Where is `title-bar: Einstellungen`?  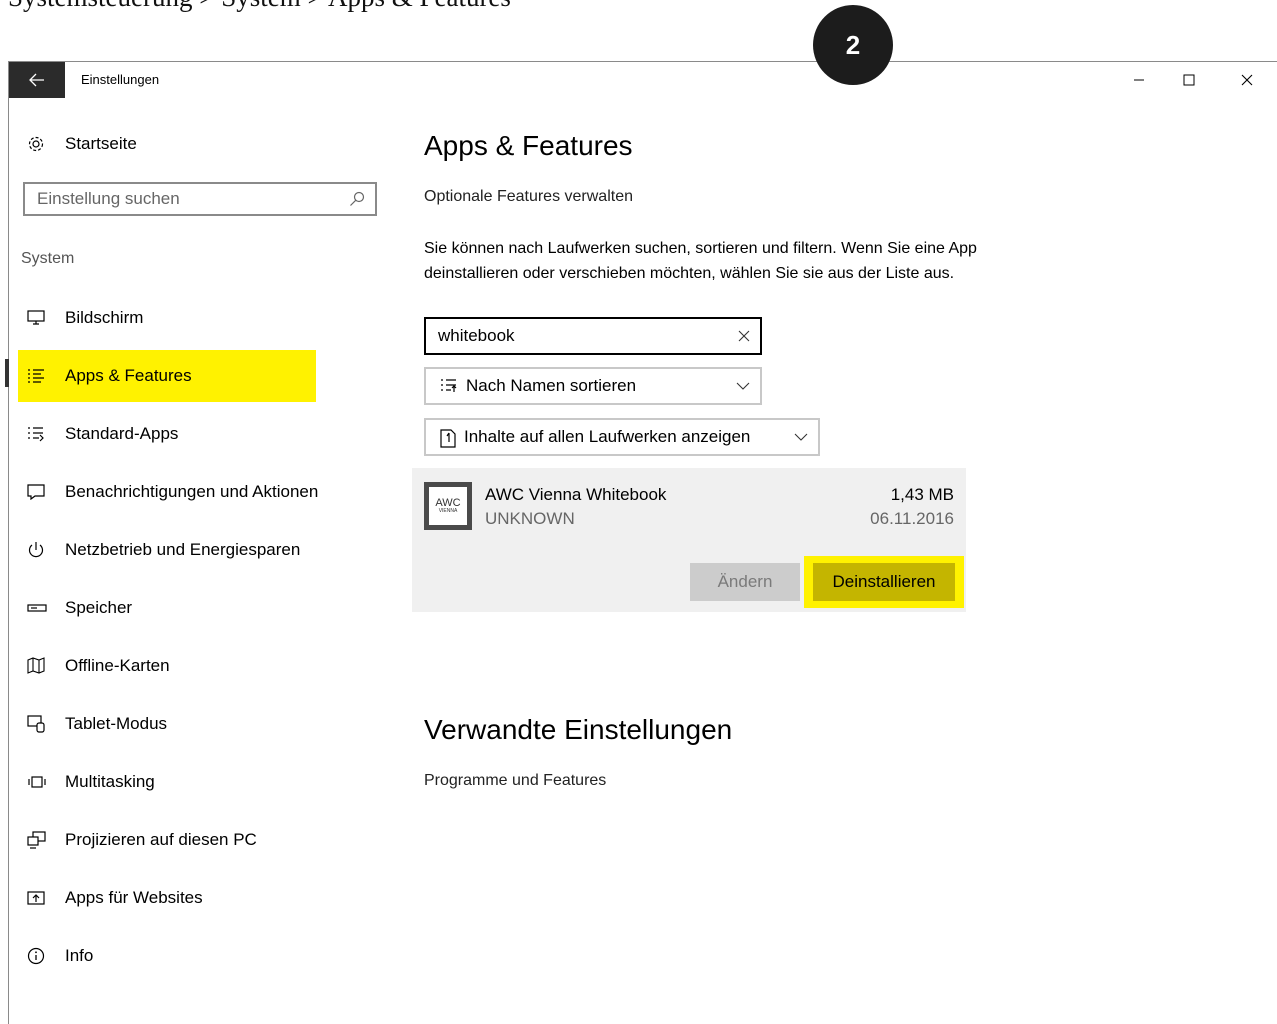
title-bar: Einstellungen is located at coordinates (643, 80).